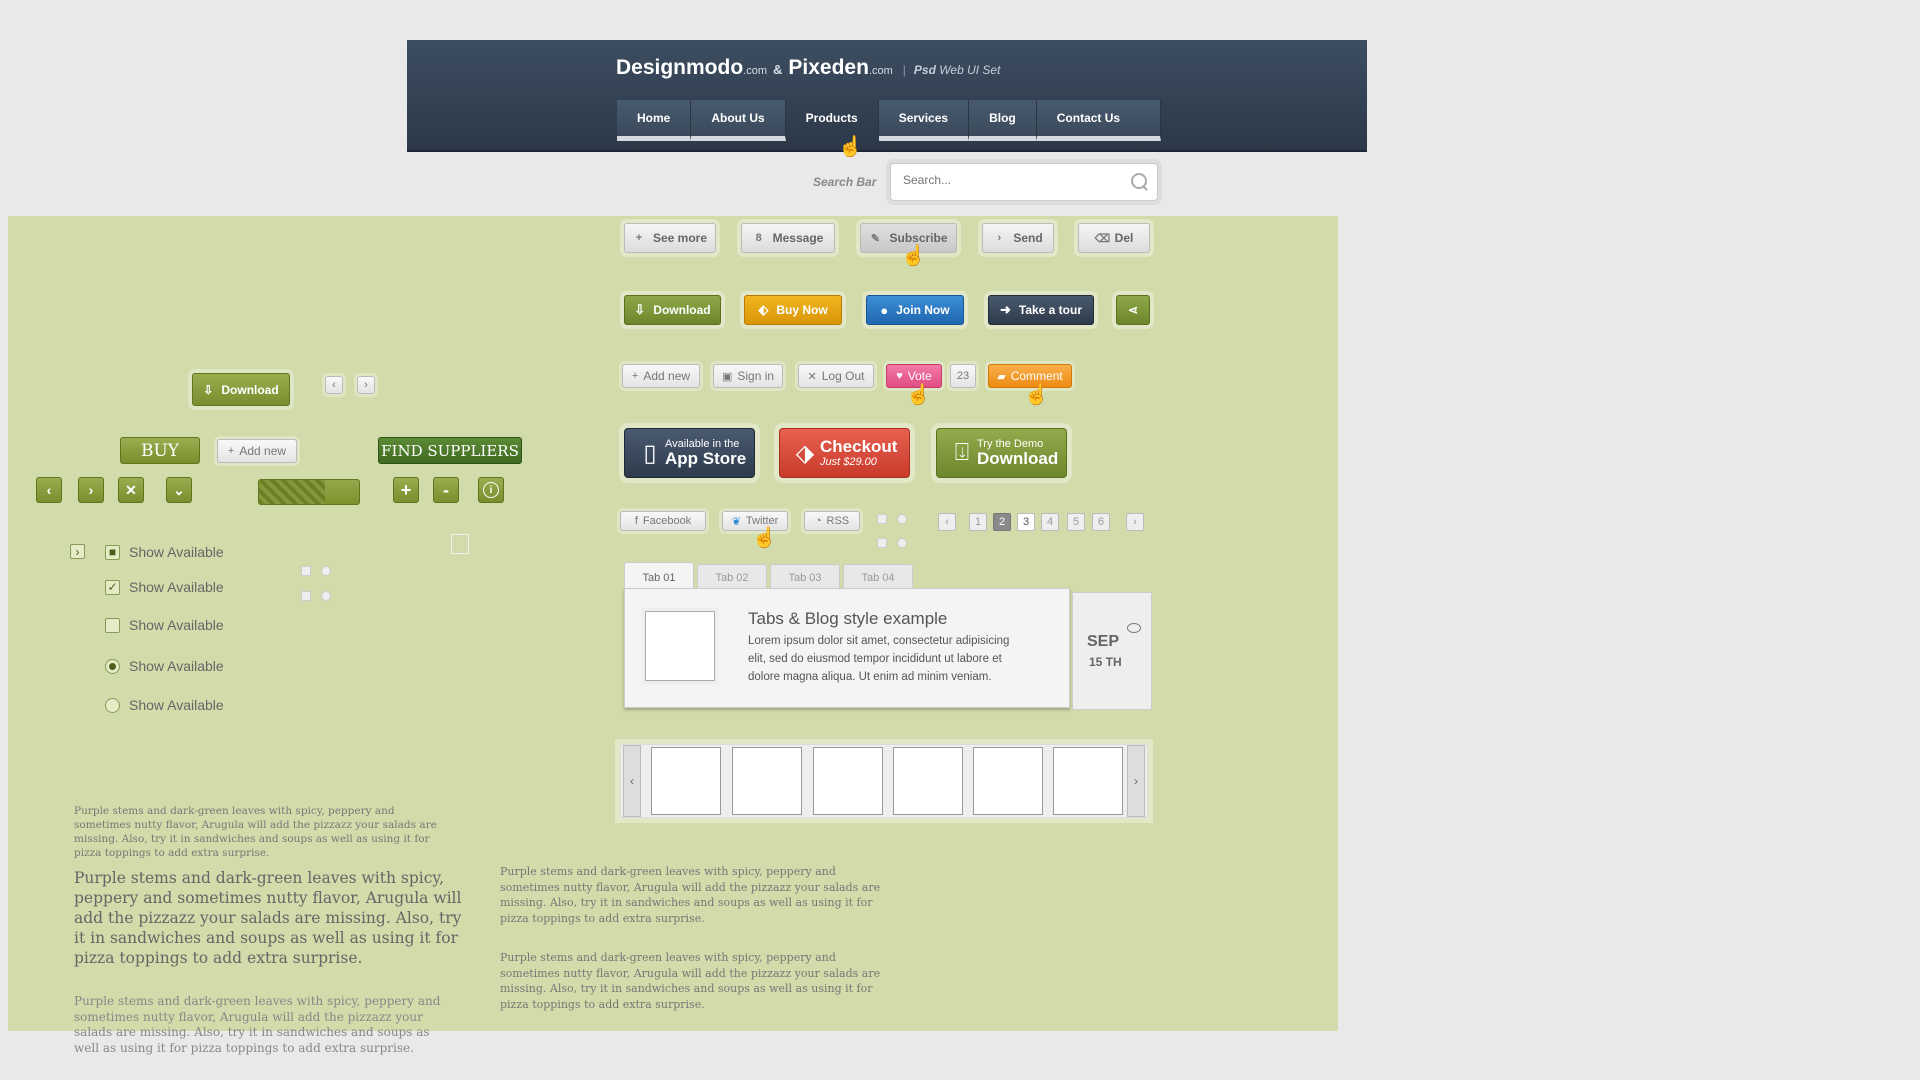 This screenshot has height=1080, width=1920. What do you see at coordinates (670, 238) in the screenshot?
I see `see-more-button: + See more` at bounding box center [670, 238].